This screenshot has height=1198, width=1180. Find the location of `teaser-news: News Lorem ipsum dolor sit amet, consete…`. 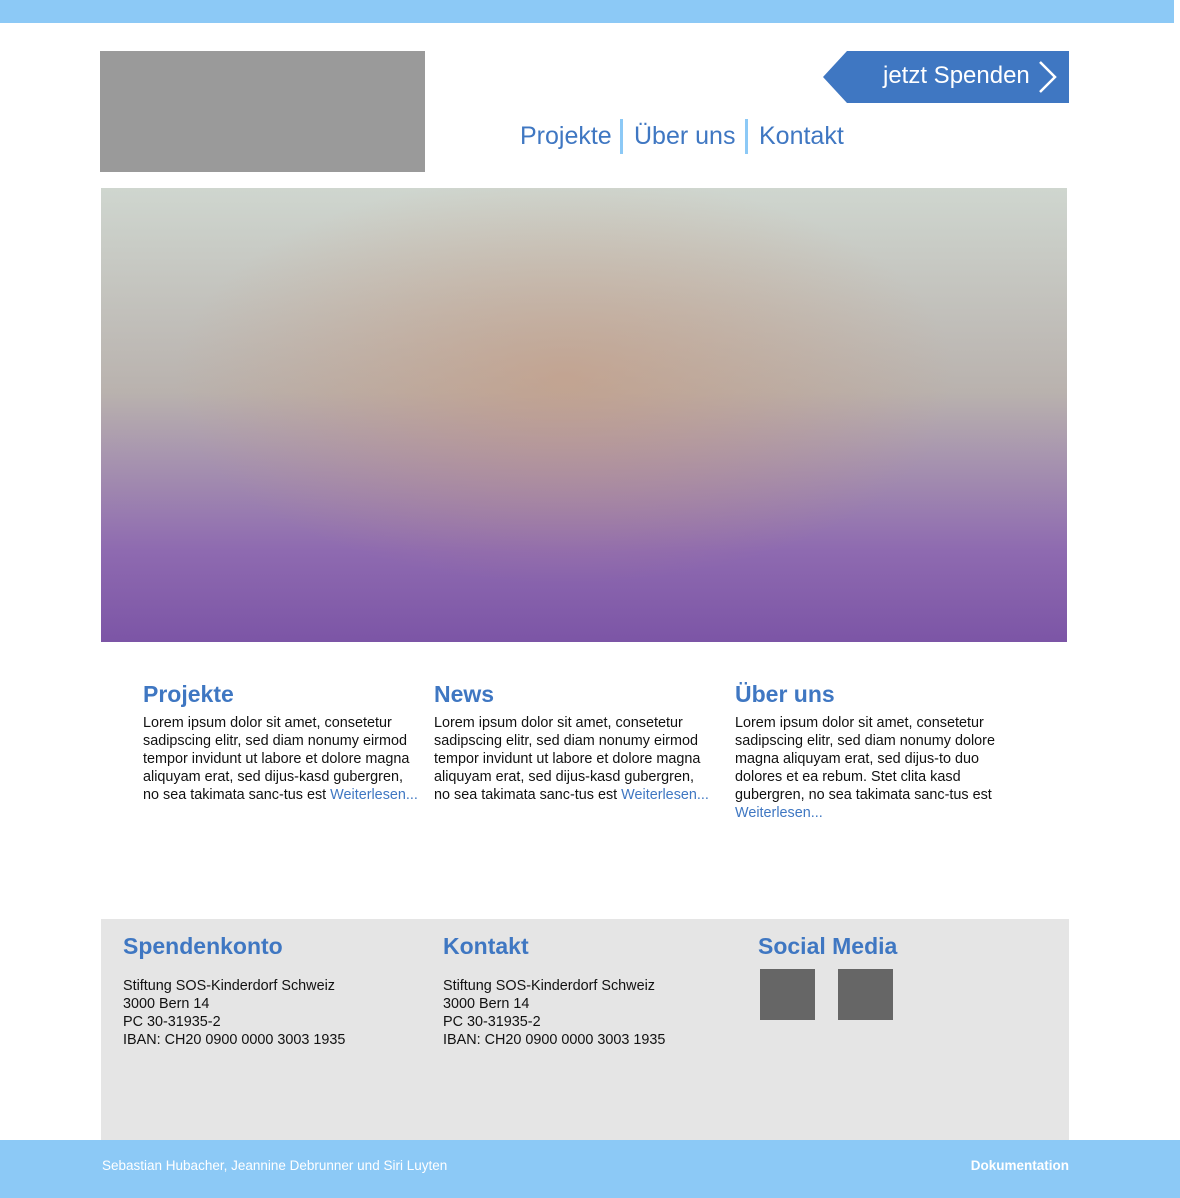

teaser-news: News Lorem ipsum dolor sit amet, consete… is located at coordinates (571, 742).